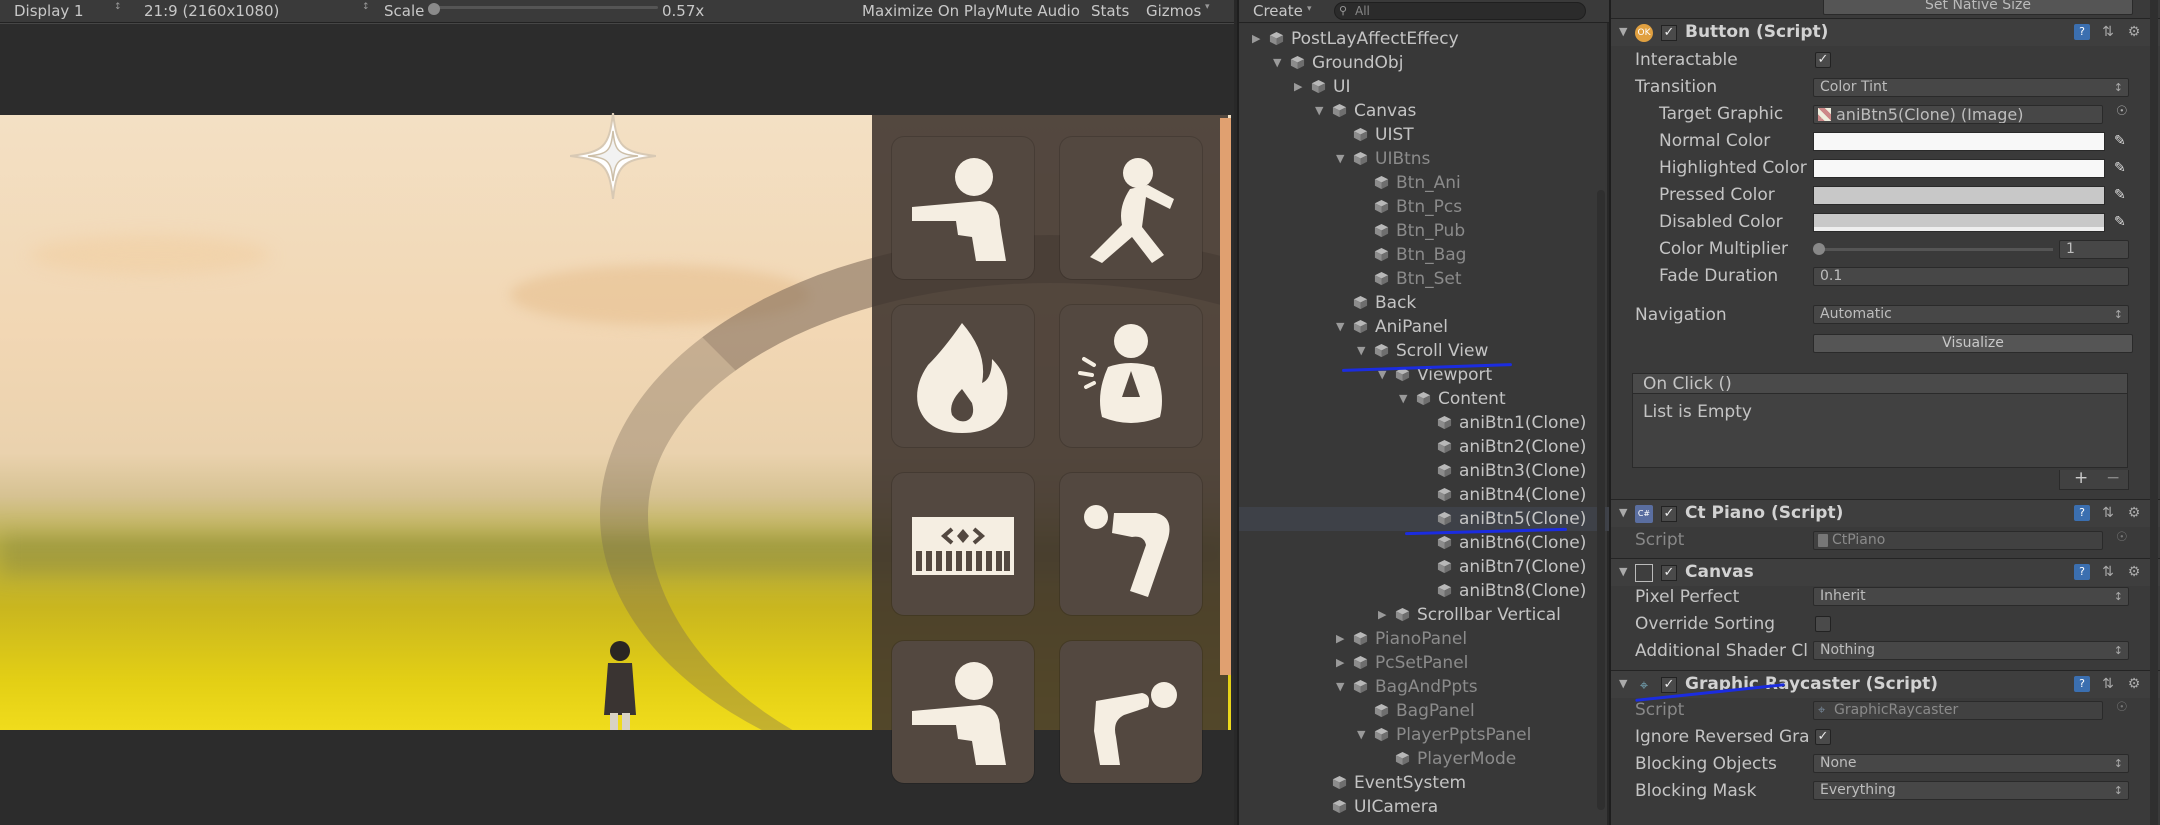 This screenshot has height=825, width=2160. Describe the element at coordinates (1823, 624) in the screenshot. I see `override-sorting-checkbox` at that location.